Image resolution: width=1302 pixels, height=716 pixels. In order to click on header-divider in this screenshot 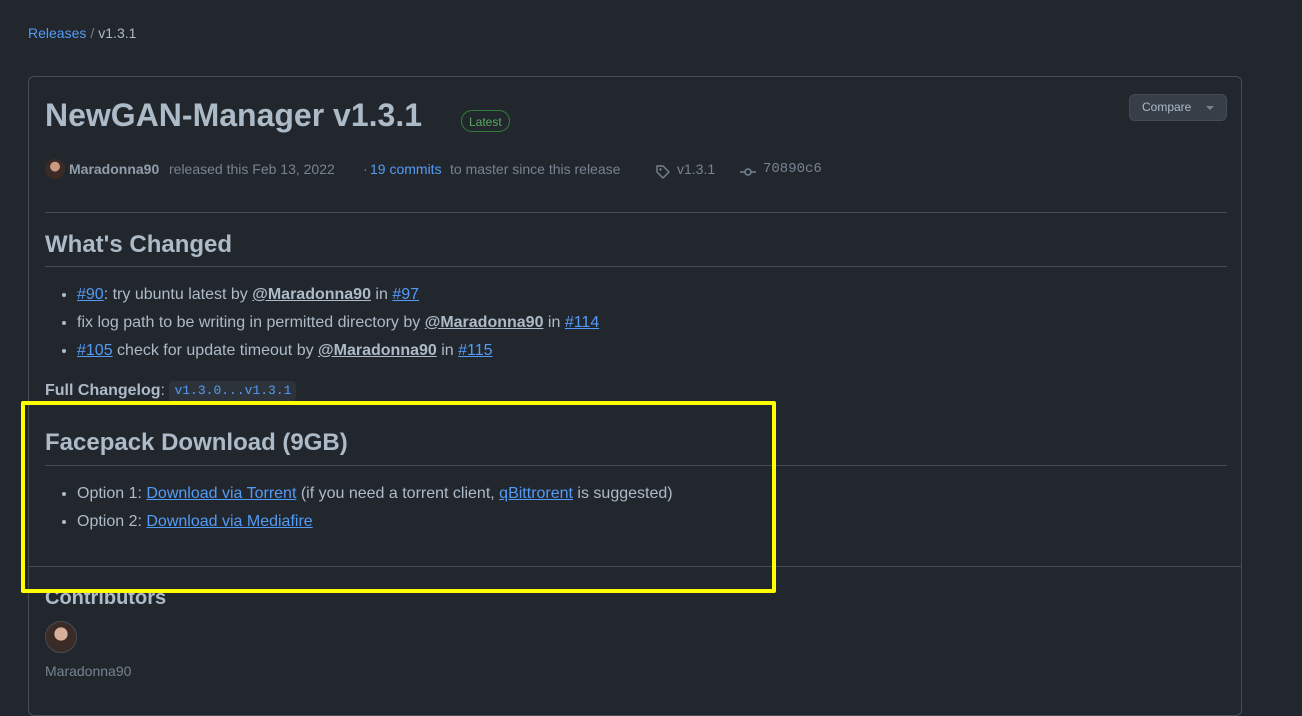, I will do `click(636, 212)`.